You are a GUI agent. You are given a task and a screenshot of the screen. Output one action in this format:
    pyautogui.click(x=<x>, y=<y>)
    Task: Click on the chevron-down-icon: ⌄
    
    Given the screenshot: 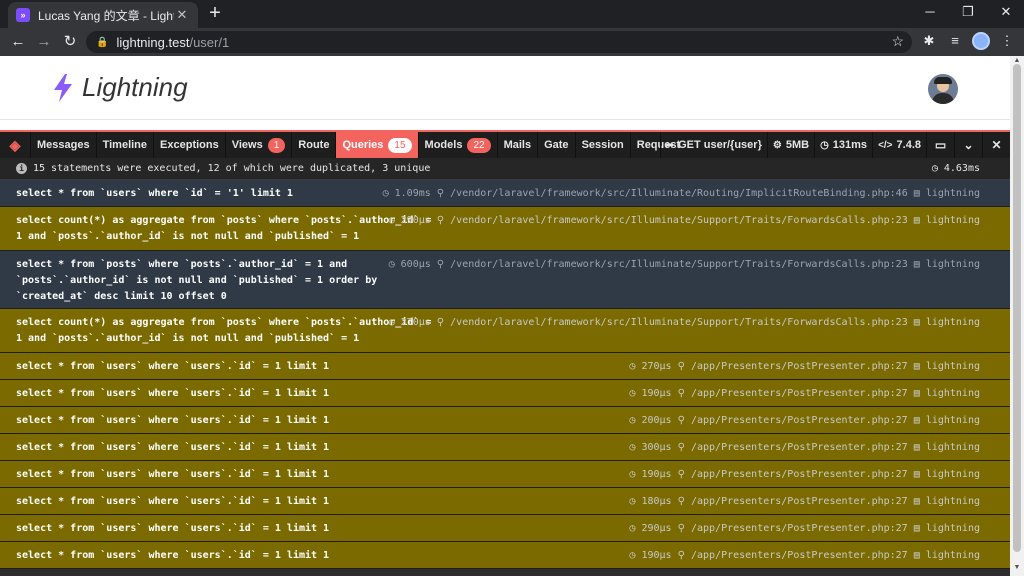 What is the action you would take?
    pyautogui.click(x=968, y=145)
    